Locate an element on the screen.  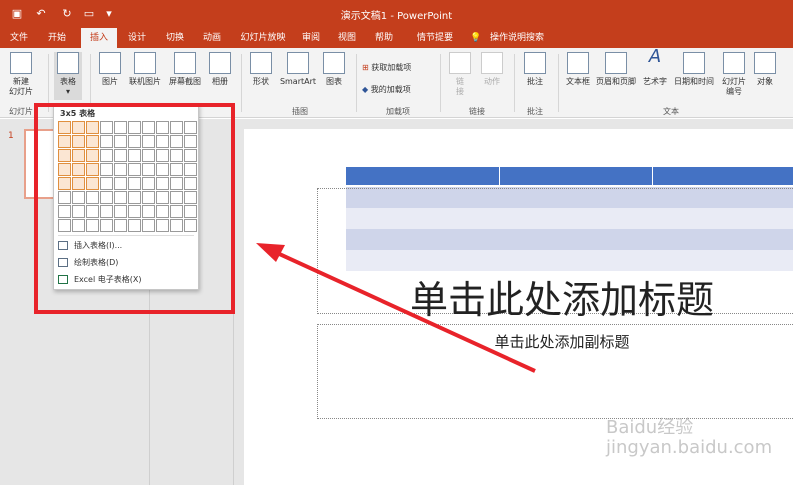
album-icon is located at coordinates (220, 63).